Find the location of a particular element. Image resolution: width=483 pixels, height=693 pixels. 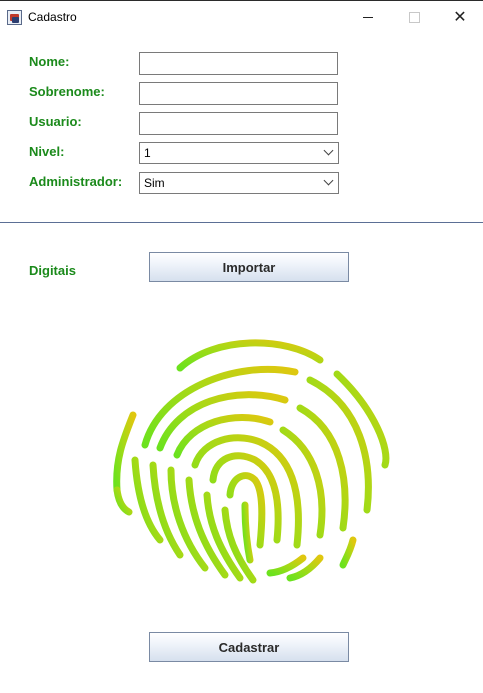

nivel-label: Nivel: is located at coordinates (47, 151).